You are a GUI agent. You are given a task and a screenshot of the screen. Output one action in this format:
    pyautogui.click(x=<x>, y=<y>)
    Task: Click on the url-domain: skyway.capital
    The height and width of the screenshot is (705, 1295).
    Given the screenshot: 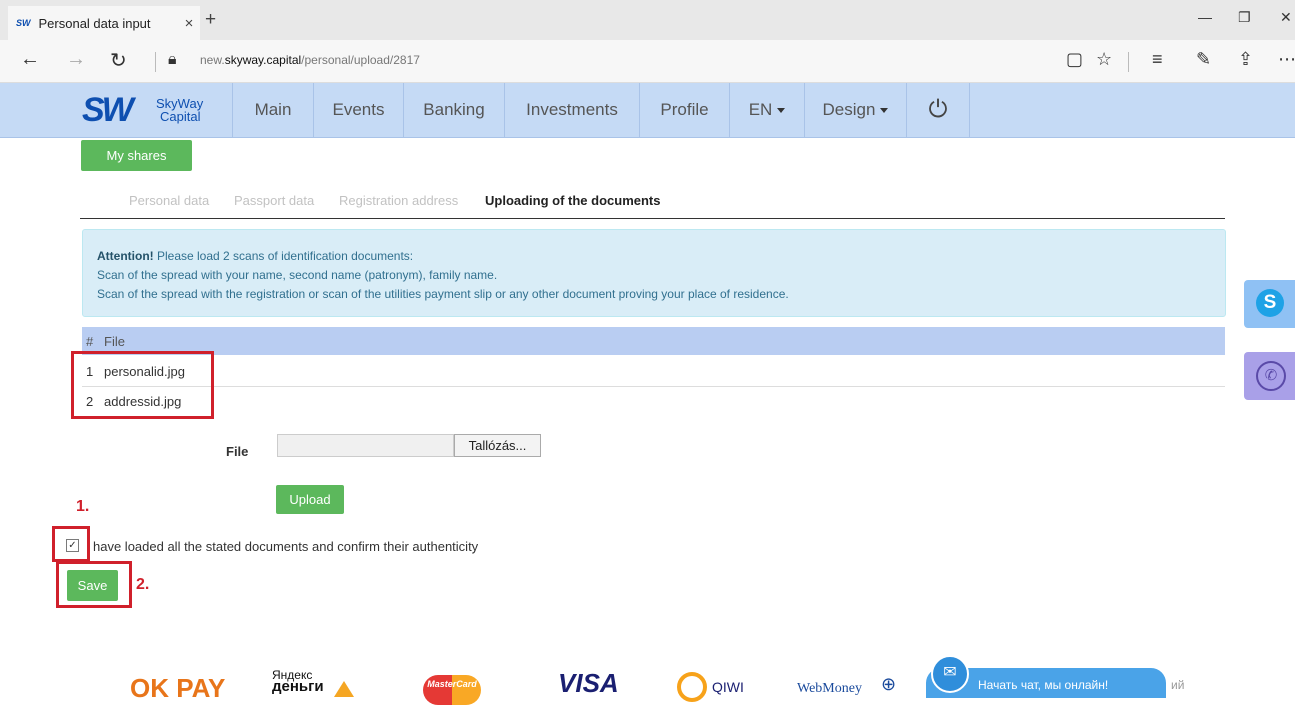 What is the action you would take?
    pyautogui.click(x=263, y=60)
    